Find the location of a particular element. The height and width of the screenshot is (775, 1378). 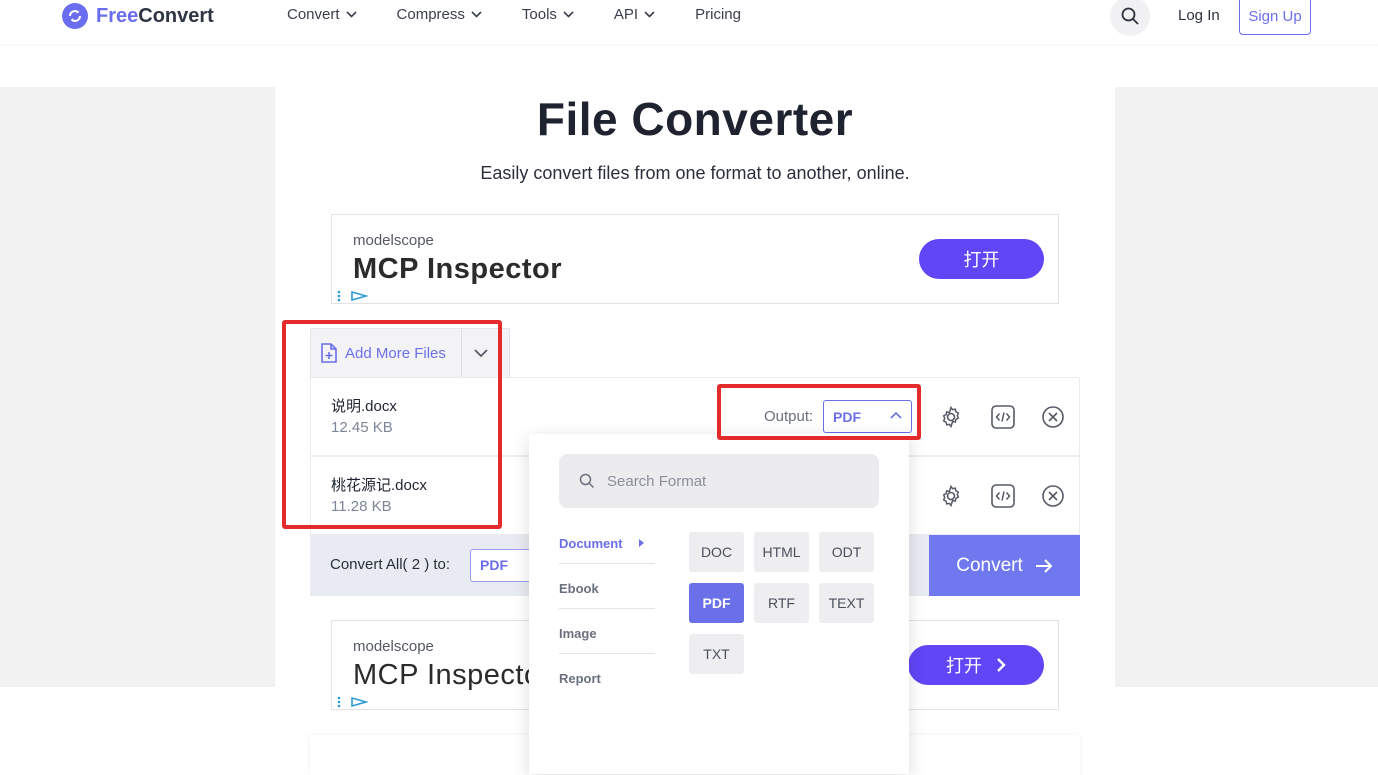

ad-title: MCP Inspecto is located at coordinates (447, 675).